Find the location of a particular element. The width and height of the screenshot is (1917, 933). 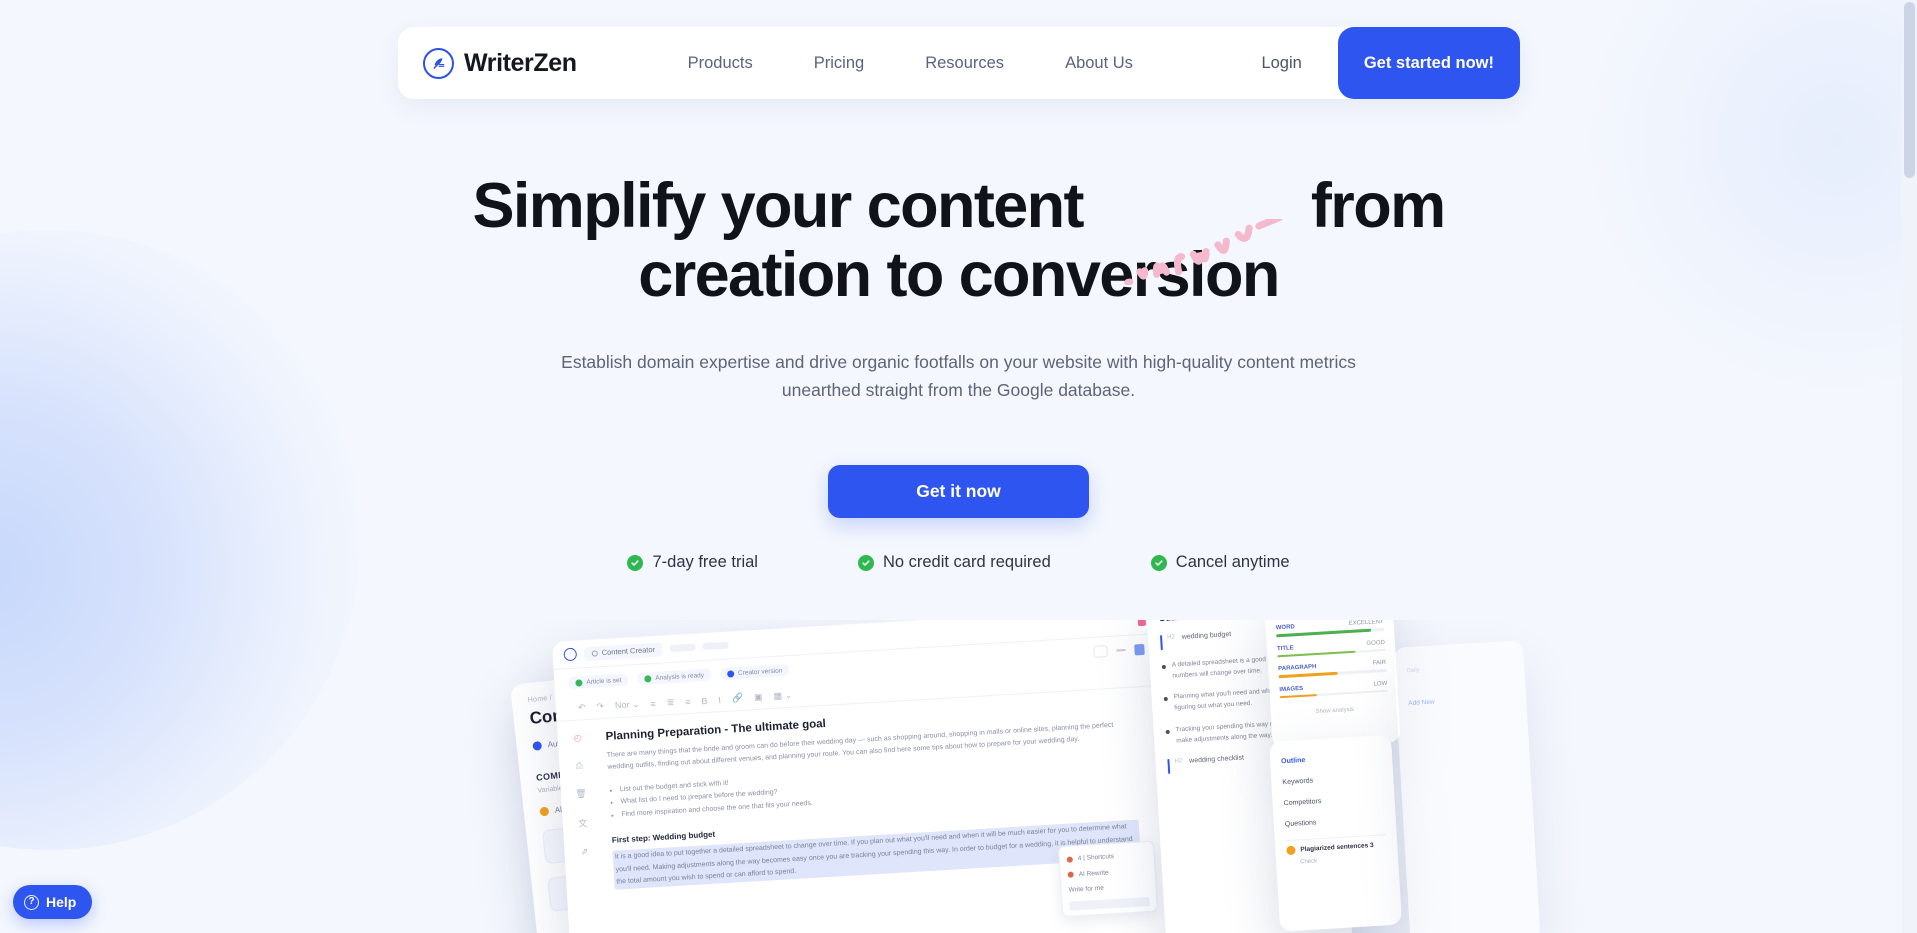

save-icon is located at coordinates (1100, 651).